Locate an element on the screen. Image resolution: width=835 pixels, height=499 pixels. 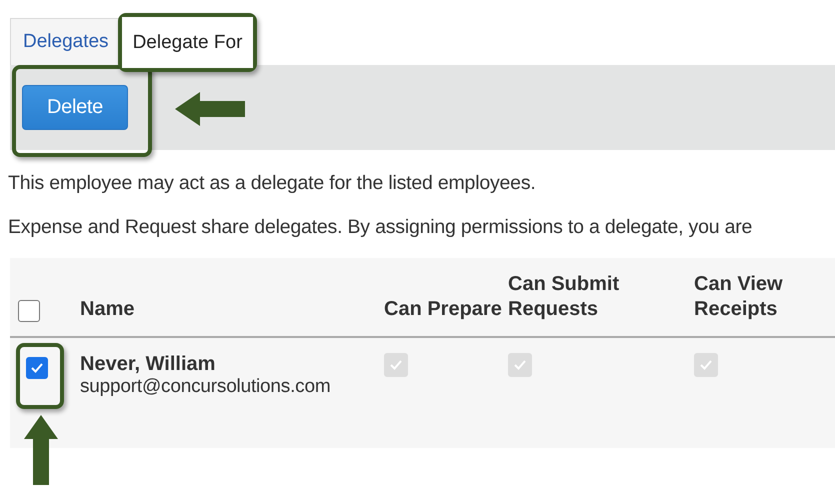
delete-button: Delete is located at coordinates (75, 107).